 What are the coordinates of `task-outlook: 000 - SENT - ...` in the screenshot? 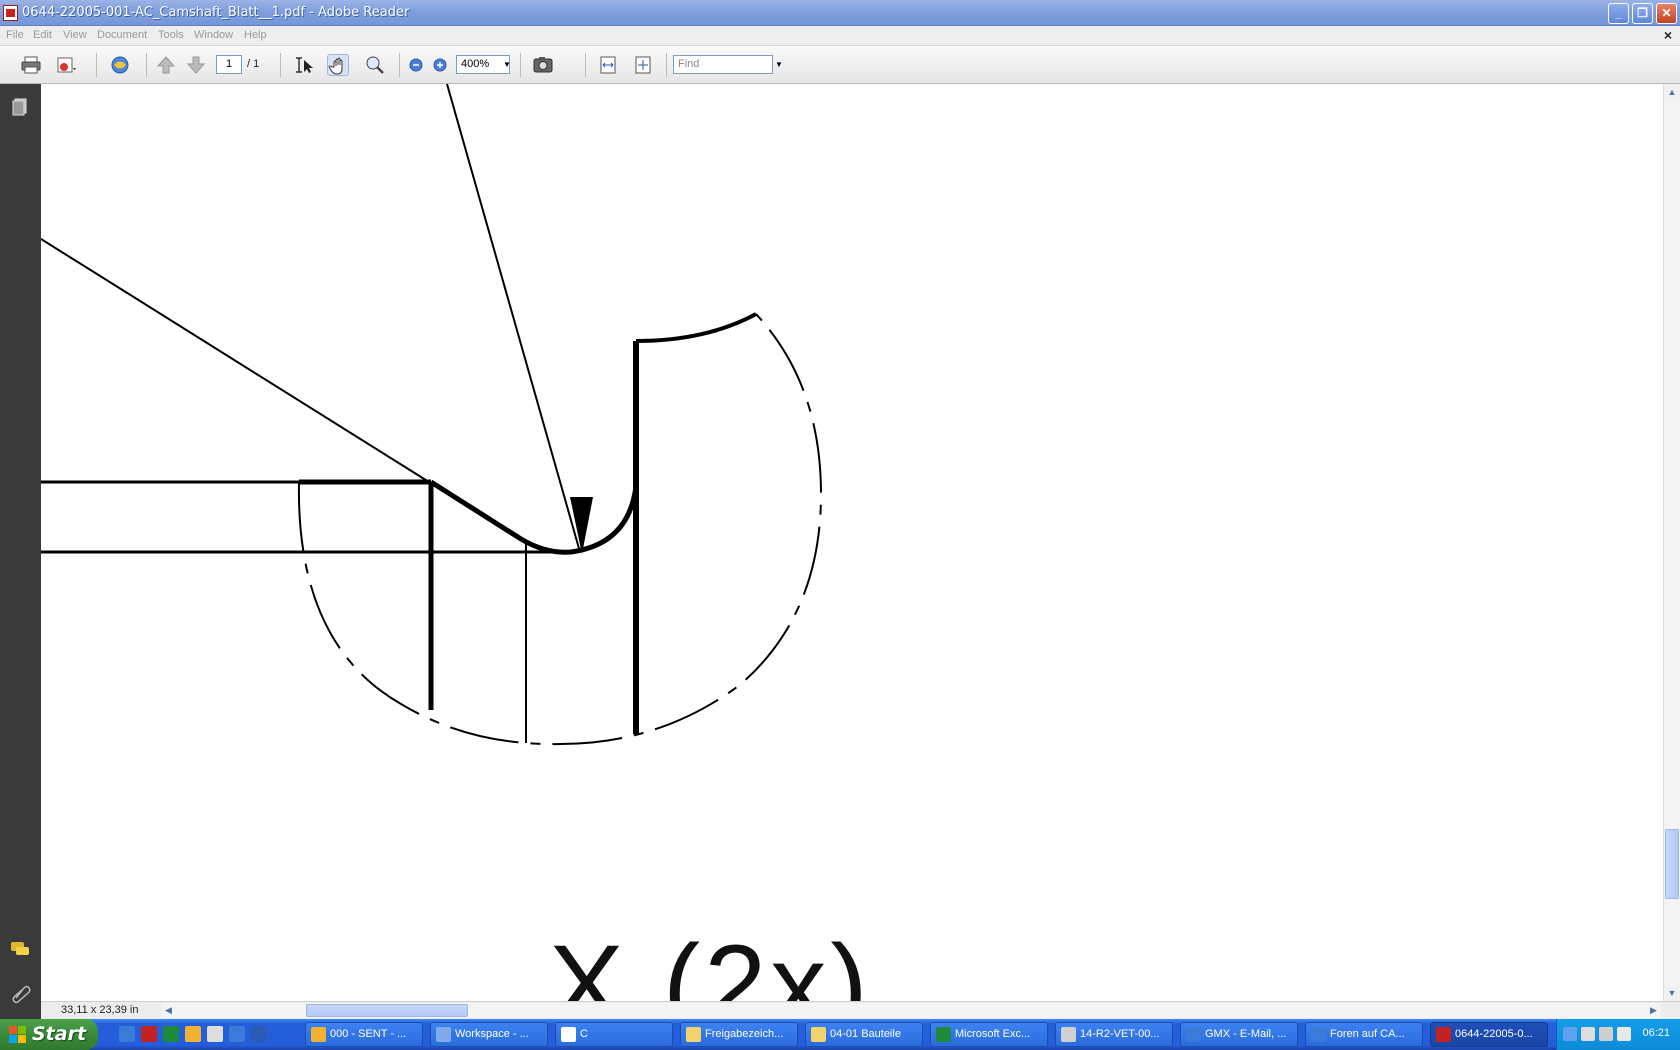 It's located at (364, 1034).